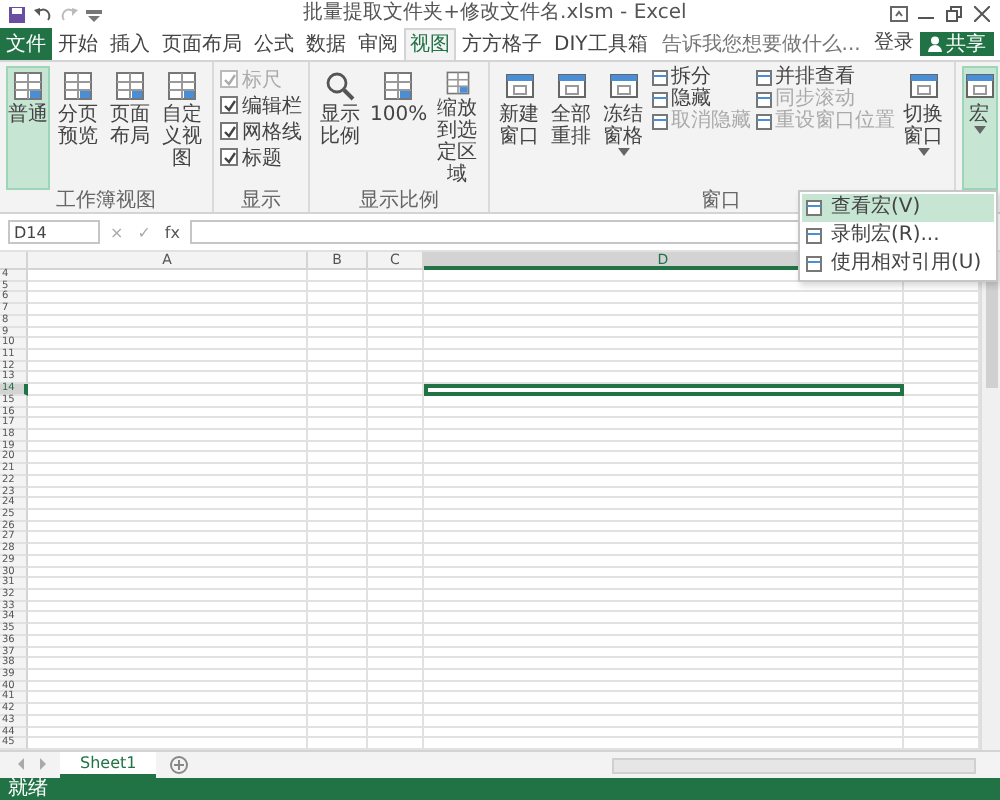 Image resolution: width=1000 pixels, height=800 pixels. Describe the element at coordinates (571, 128) in the screenshot. I see `ribbon-button: 全部重排` at that location.